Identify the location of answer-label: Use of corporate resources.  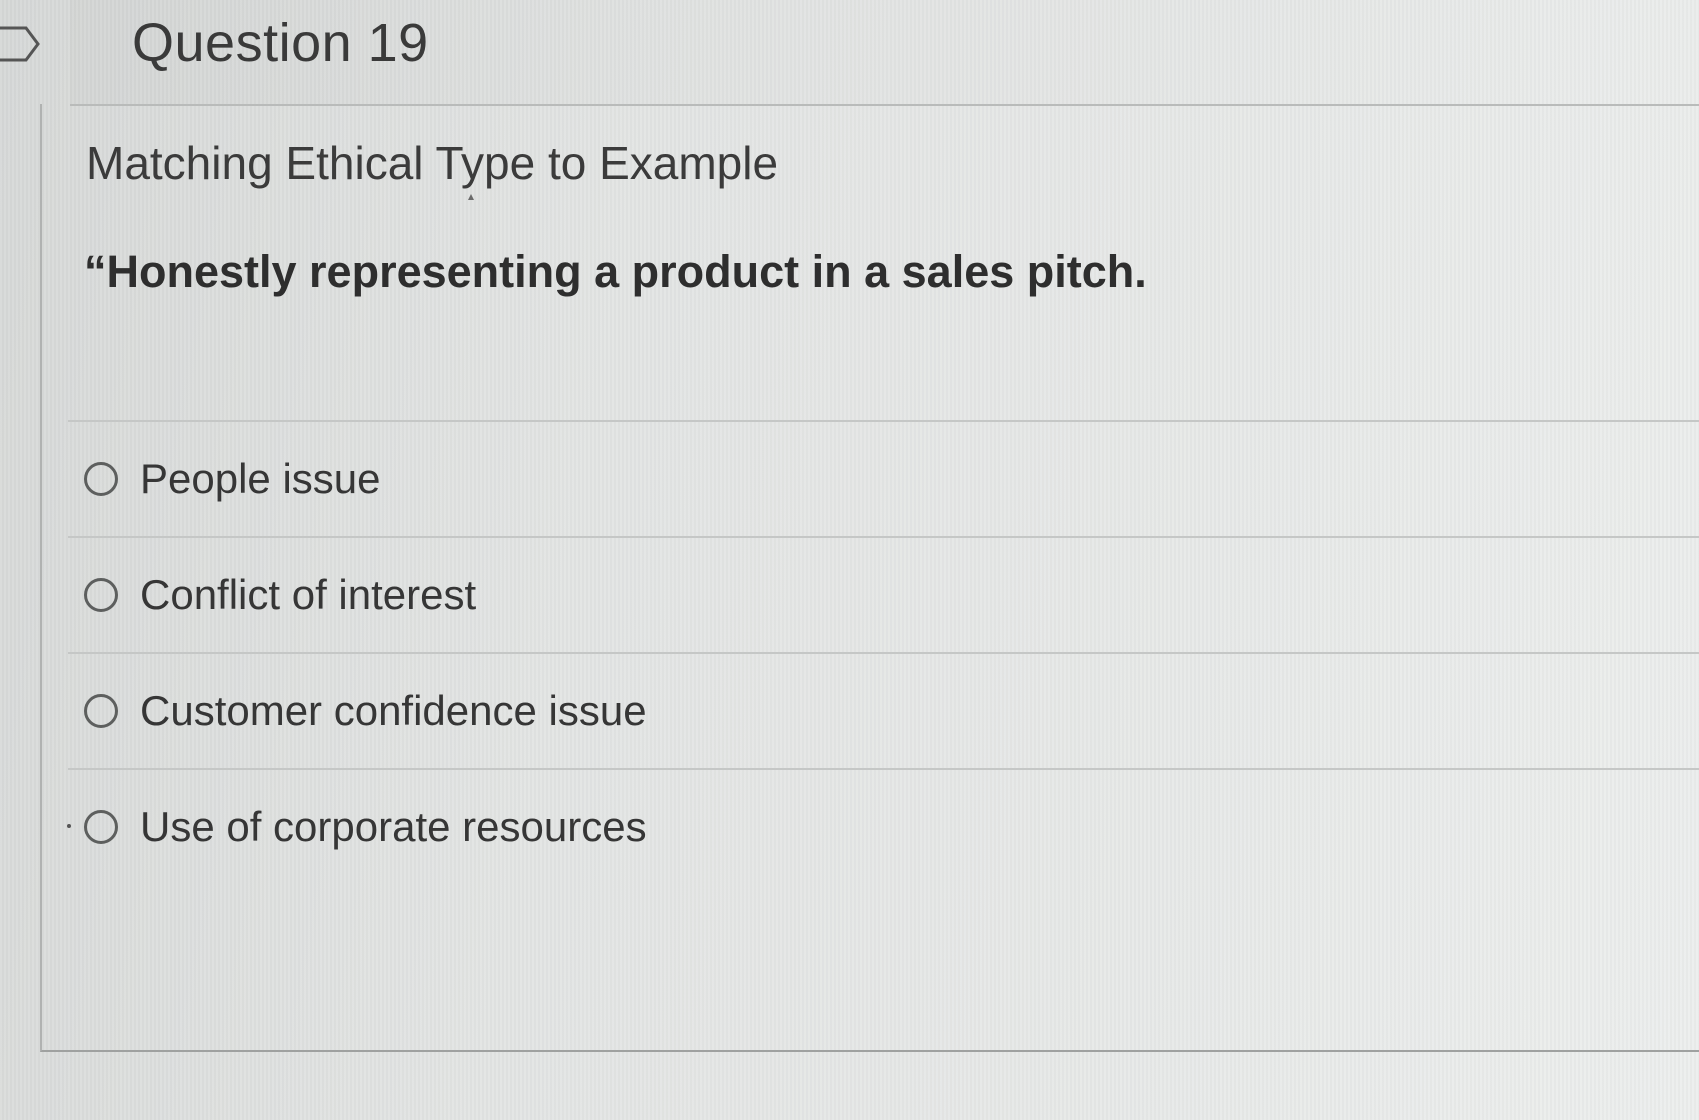
(393, 827).